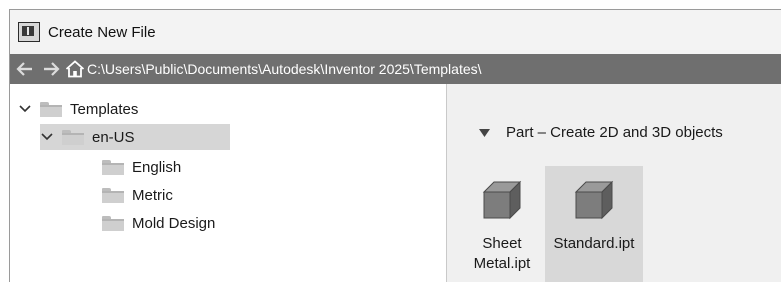 The image size is (781, 282). Describe the element at coordinates (594, 243) in the screenshot. I see `file-label: Standard.ipt` at that location.